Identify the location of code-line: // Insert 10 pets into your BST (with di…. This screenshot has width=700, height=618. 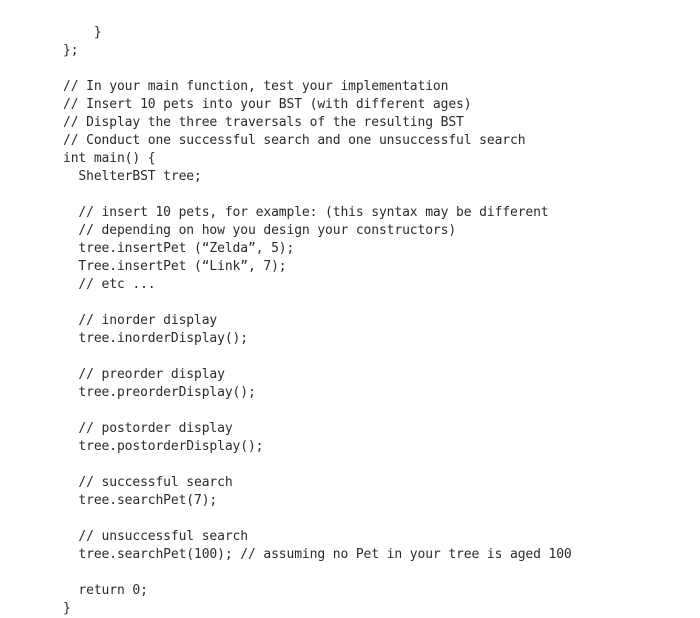
(267, 104).